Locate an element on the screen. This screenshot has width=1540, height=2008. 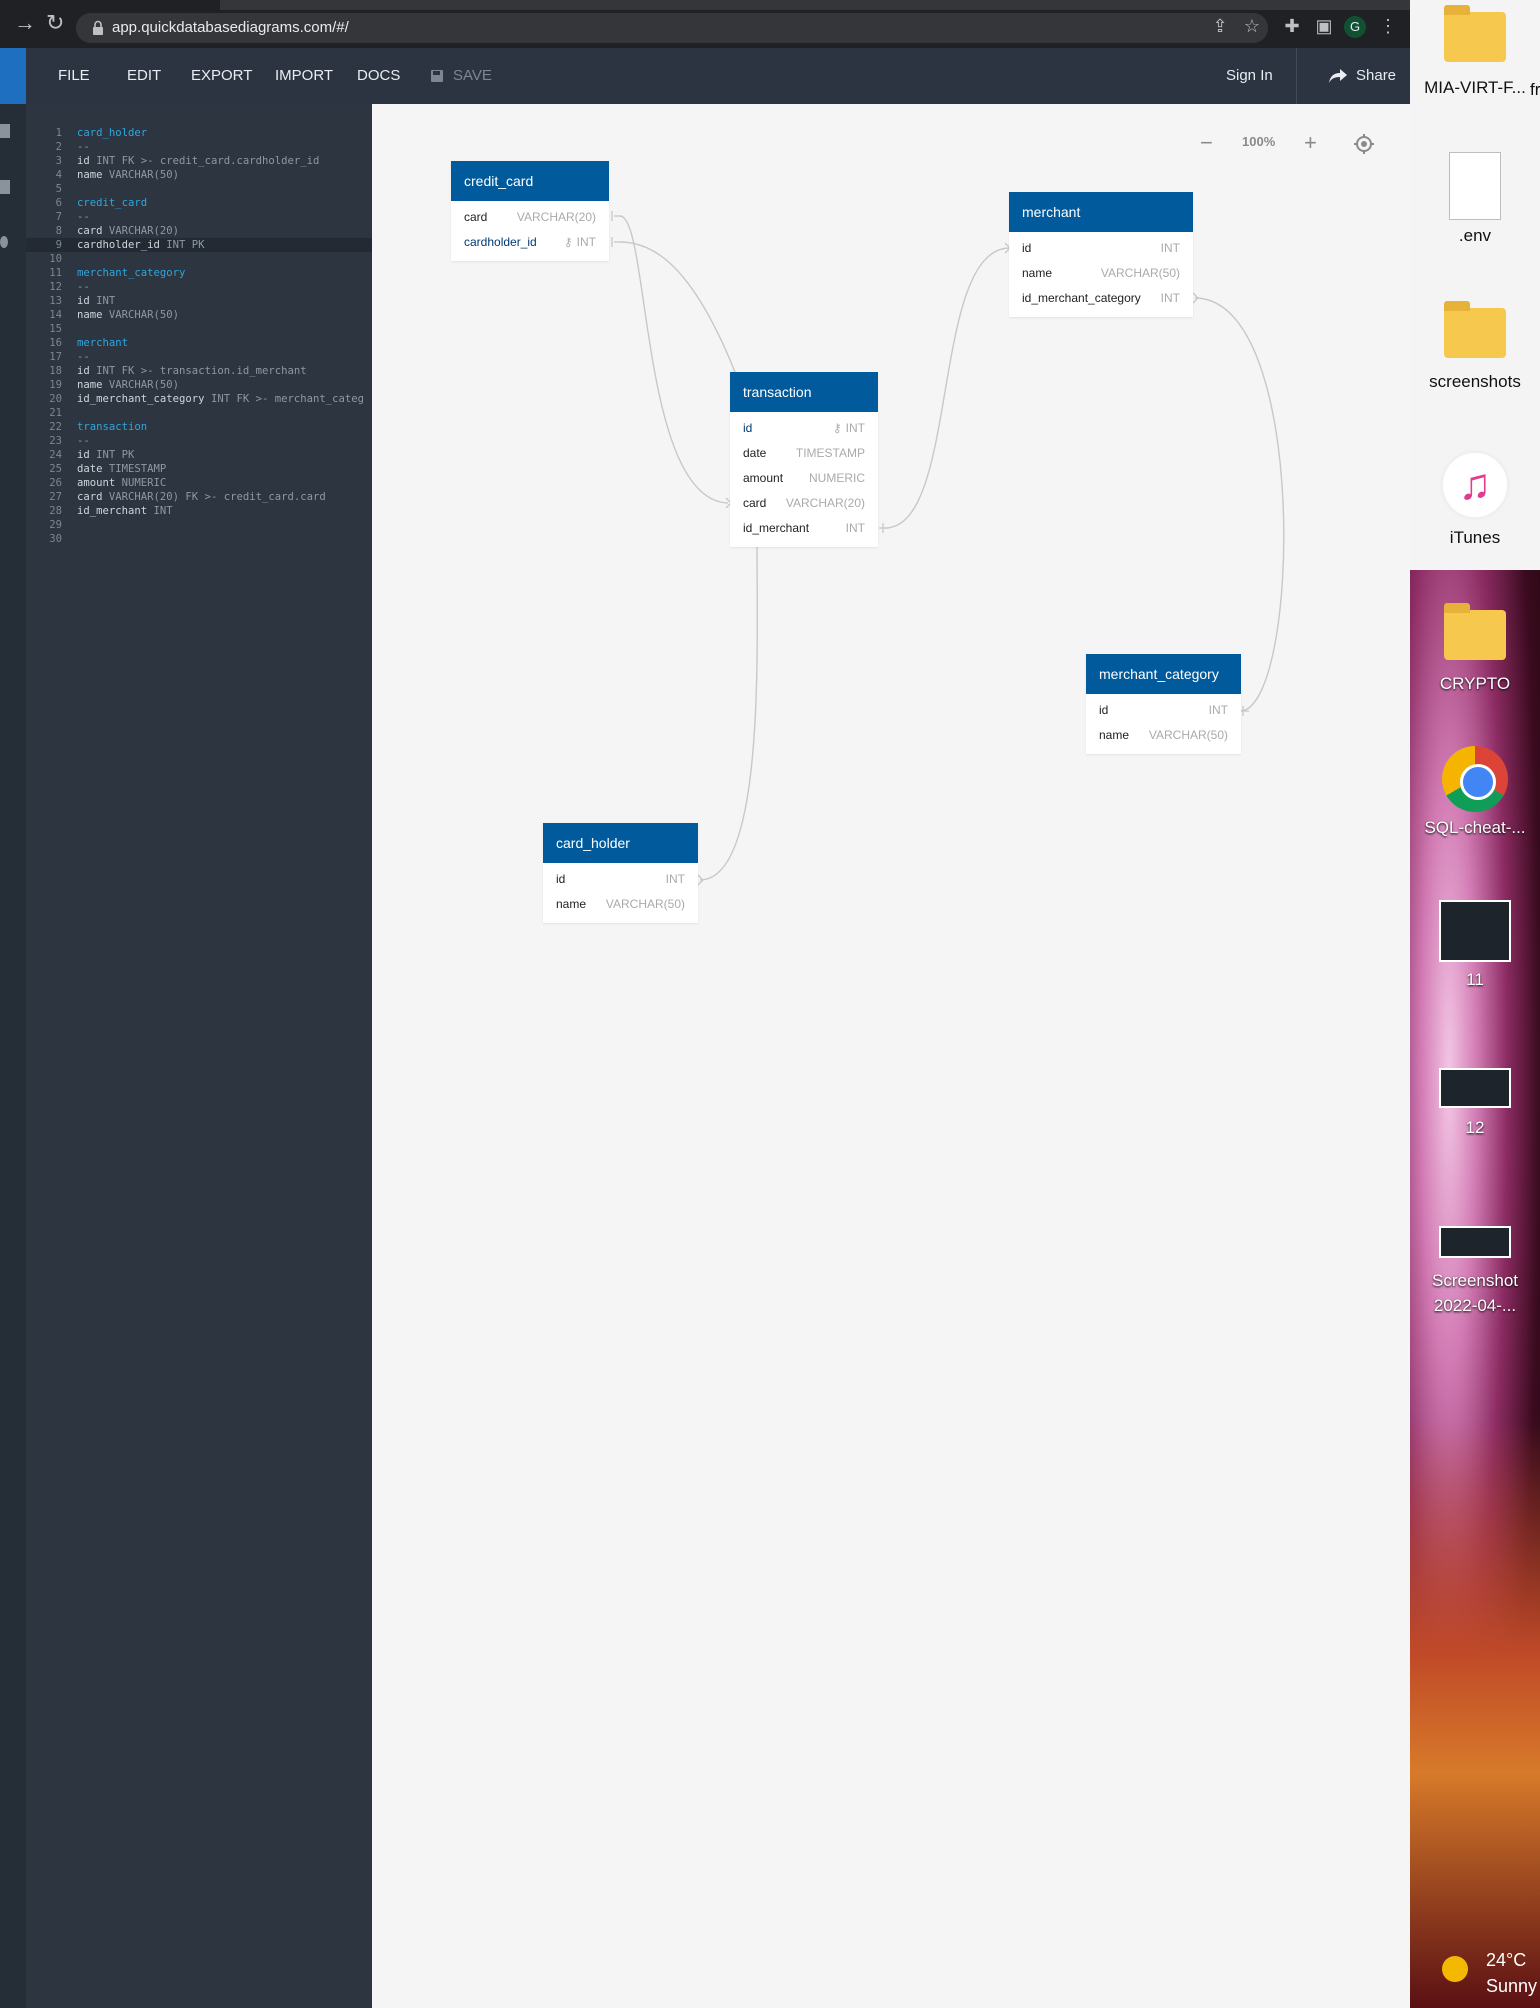
code-line: 14 name VARCHAR(50) is located at coordinates (199, 315).